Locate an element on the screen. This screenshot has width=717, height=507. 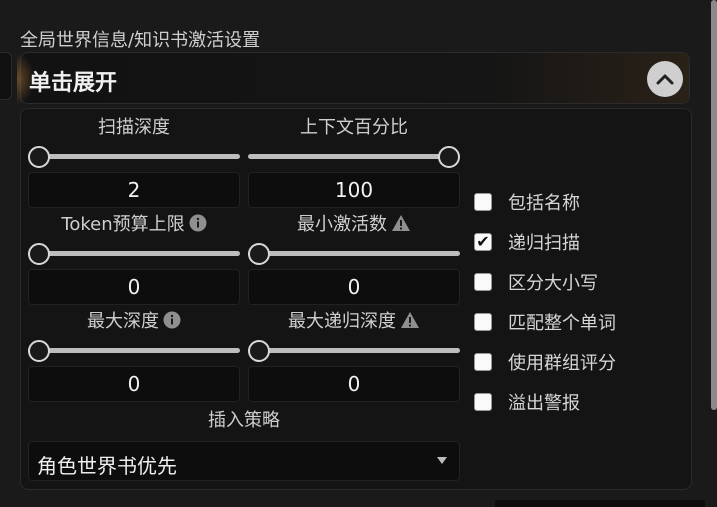
checkbox-row: 包括名称 is located at coordinates (545, 202).